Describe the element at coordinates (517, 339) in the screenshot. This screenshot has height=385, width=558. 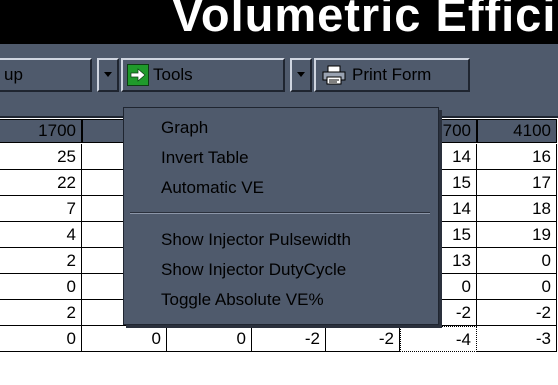
I see `table-cell: -3` at that location.